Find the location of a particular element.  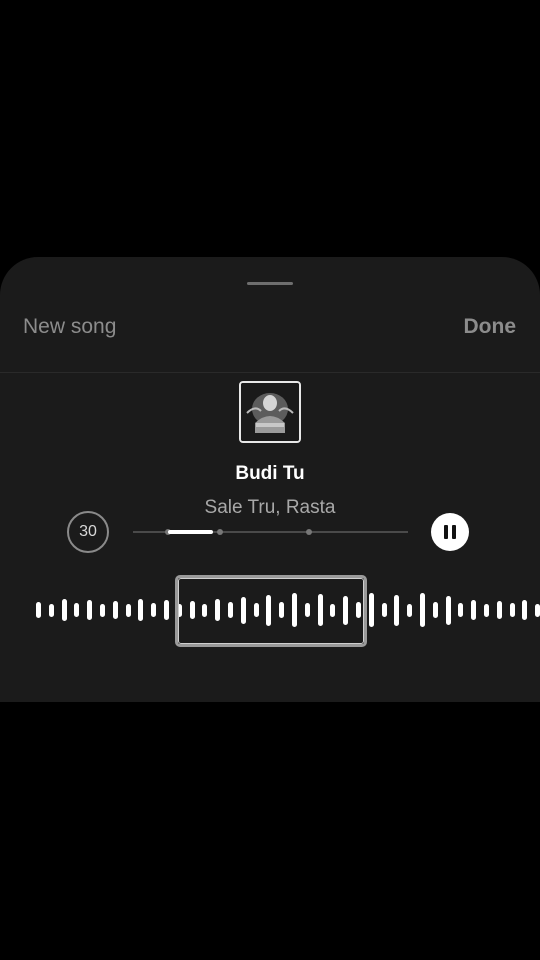

progress-marker-mid is located at coordinates (309, 532).